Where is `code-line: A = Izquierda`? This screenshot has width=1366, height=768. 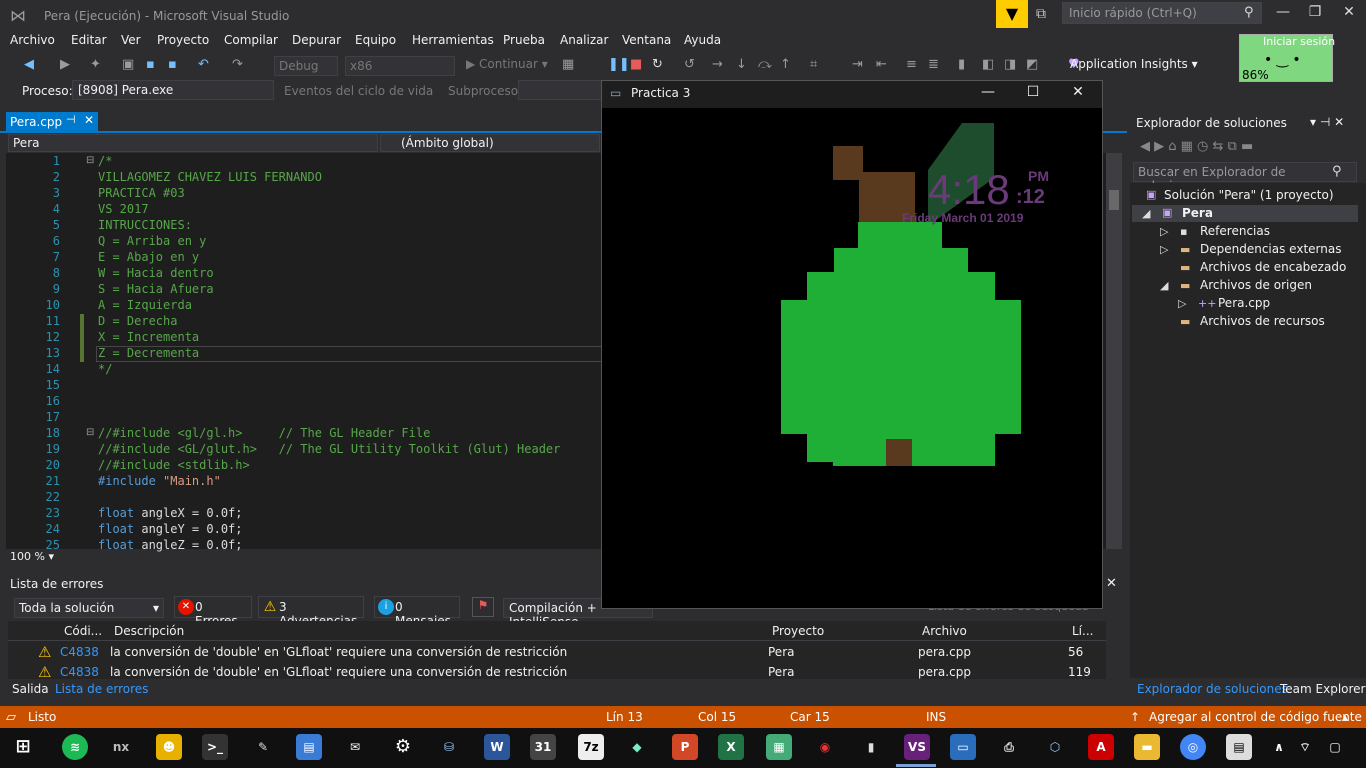 code-line: A = Izquierda is located at coordinates (145, 305).